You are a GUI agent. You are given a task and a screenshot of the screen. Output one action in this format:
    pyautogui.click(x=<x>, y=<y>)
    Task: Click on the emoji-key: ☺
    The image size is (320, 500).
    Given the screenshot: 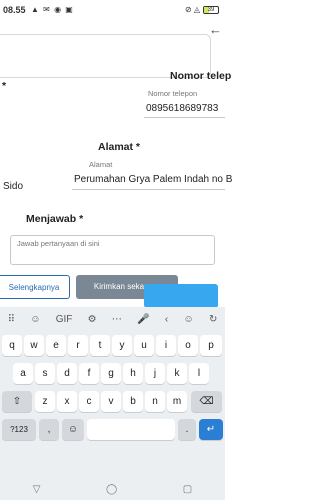 What is the action you would take?
    pyautogui.click(x=73, y=429)
    